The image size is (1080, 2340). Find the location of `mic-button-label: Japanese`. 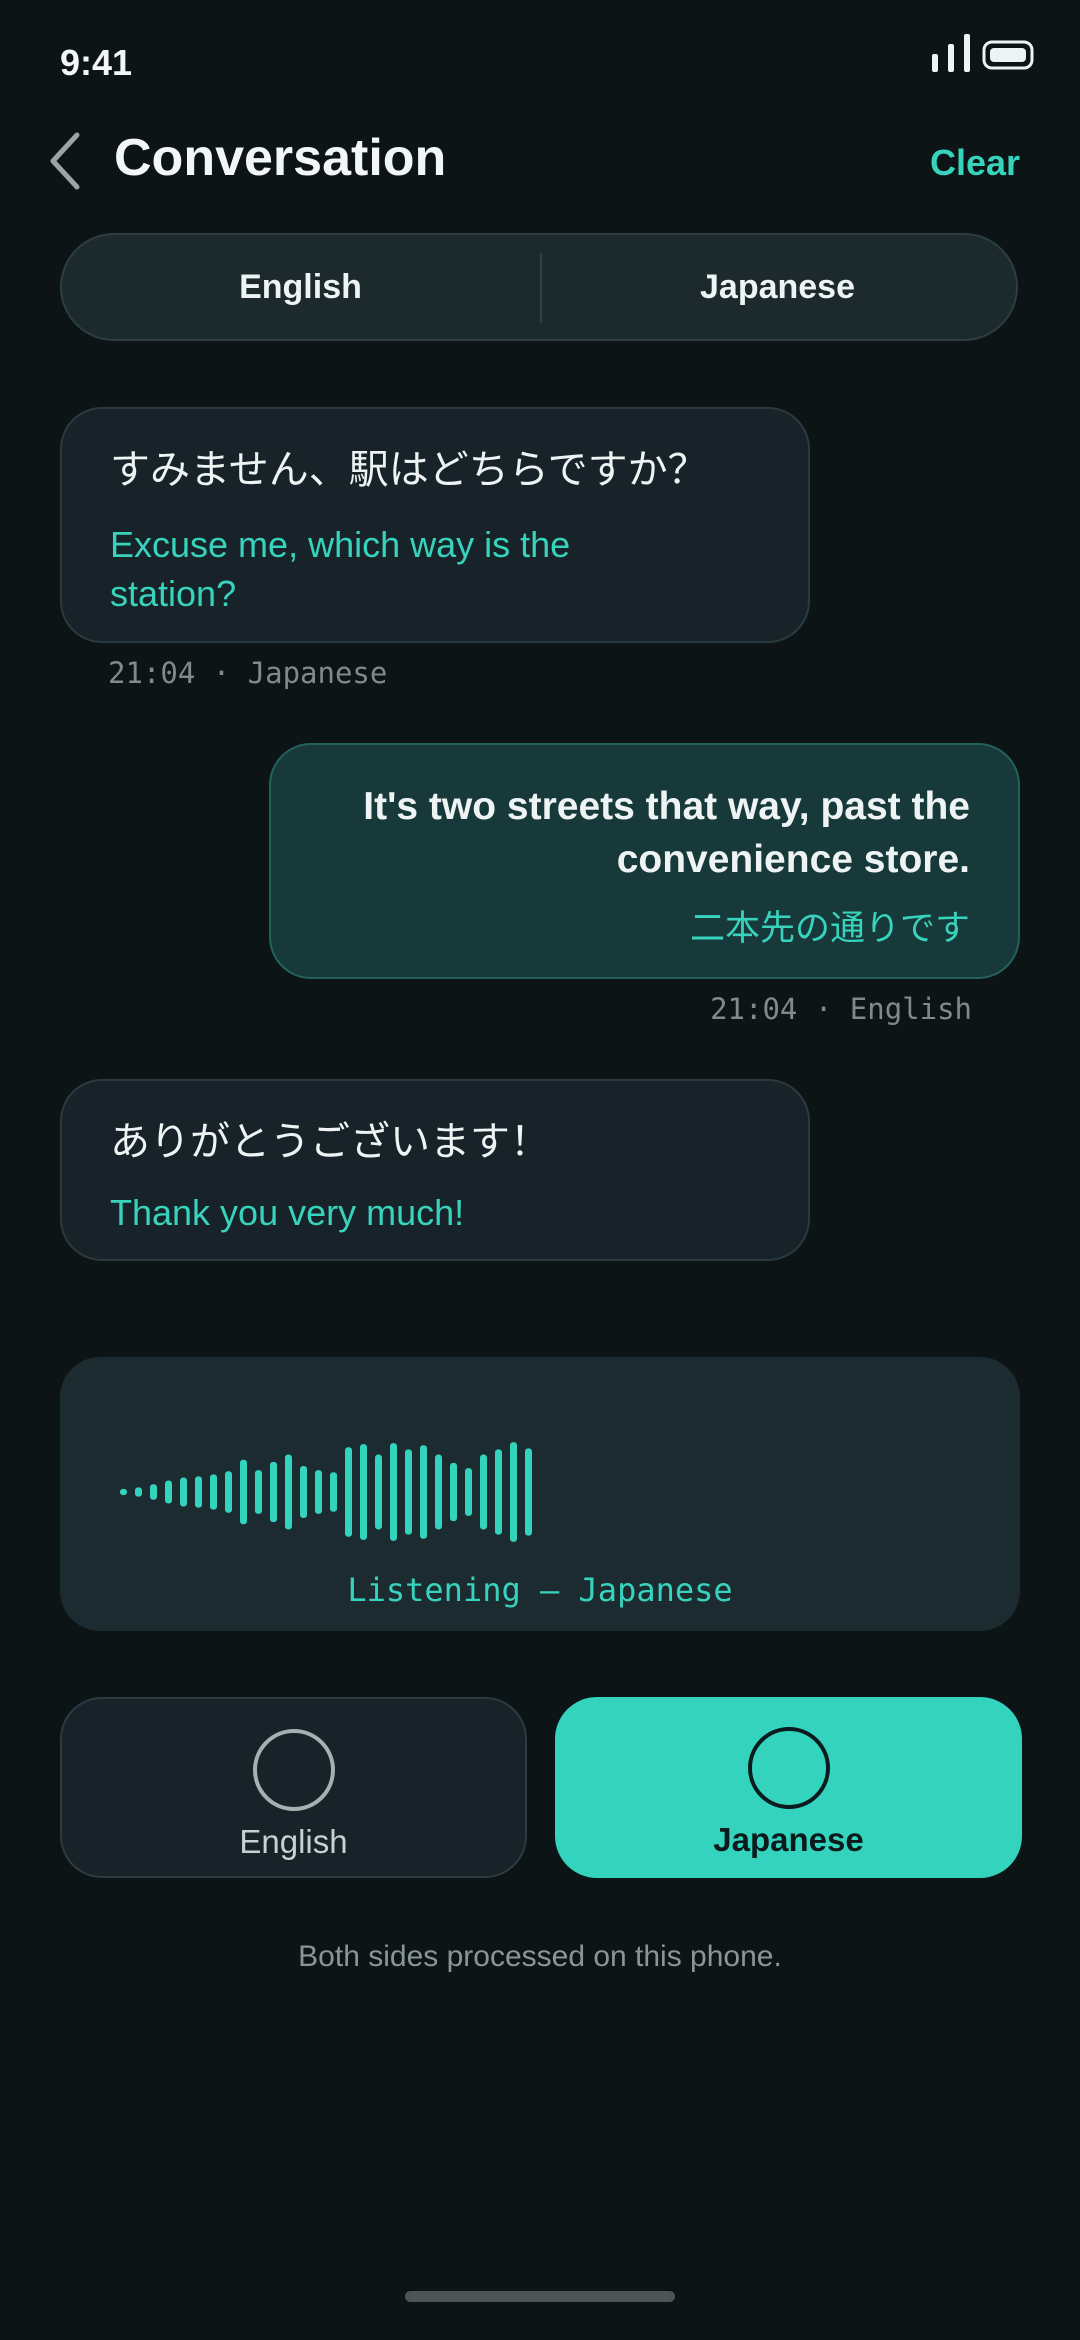

mic-button-label: Japanese is located at coordinates (788, 1839).